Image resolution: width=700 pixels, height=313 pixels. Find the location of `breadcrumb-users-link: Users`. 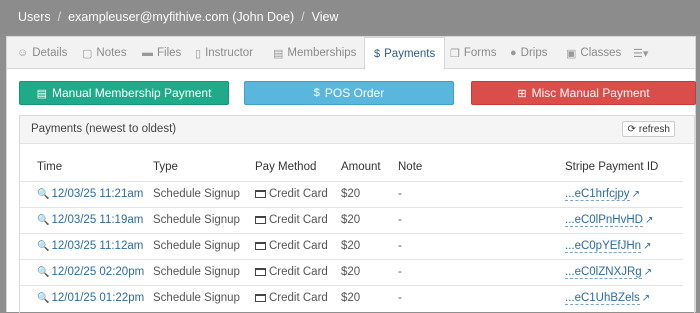

breadcrumb-users-link: Users is located at coordinates (34, 17).